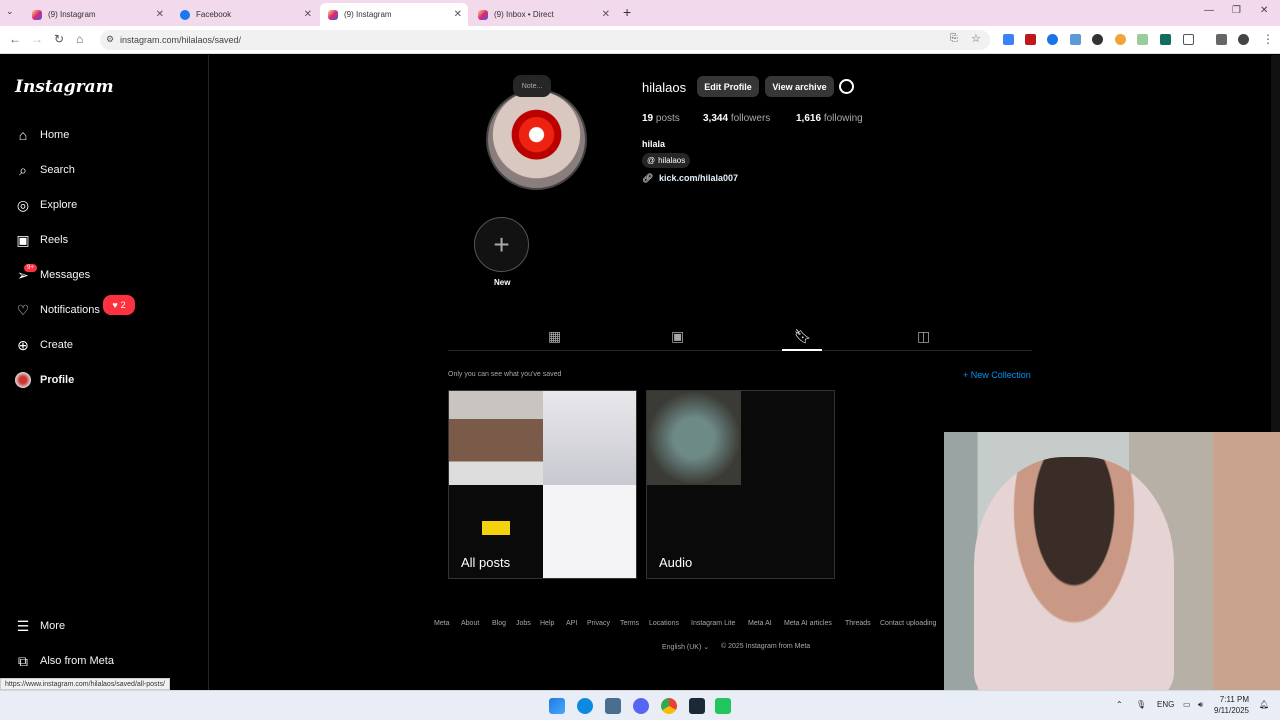 This screenshot has width=1280, height=720. Describe the element at coordinates (536, 139) in the screenshot. I see `profile-avatar` at that location.